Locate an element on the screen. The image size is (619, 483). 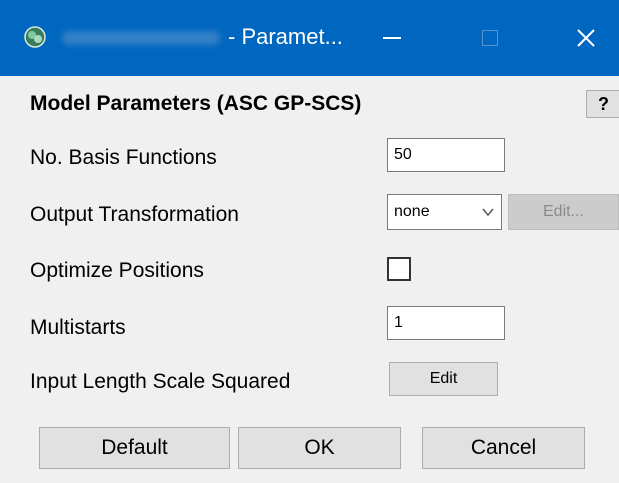
close-icon is located at coordinates (586, 38).